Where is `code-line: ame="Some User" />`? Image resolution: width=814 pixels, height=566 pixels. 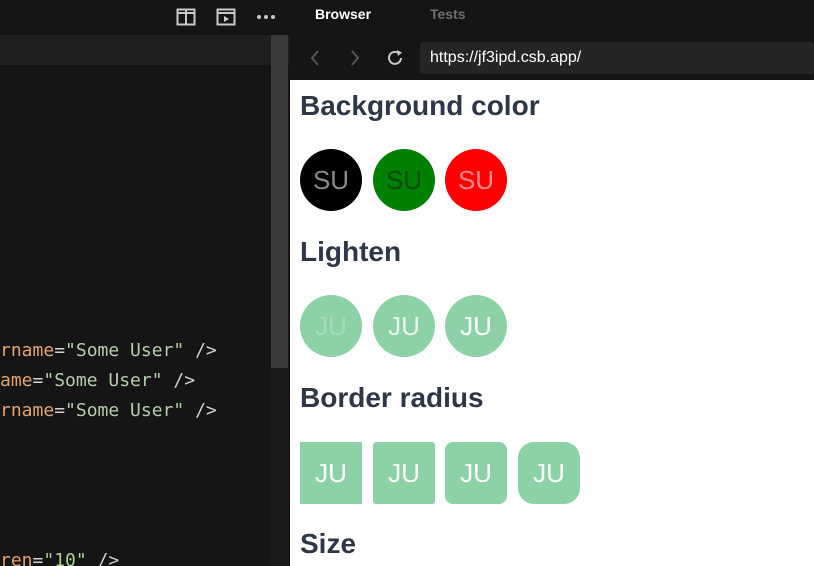 code-line: ame="Some User" /> is located at coordinates (97, 381).